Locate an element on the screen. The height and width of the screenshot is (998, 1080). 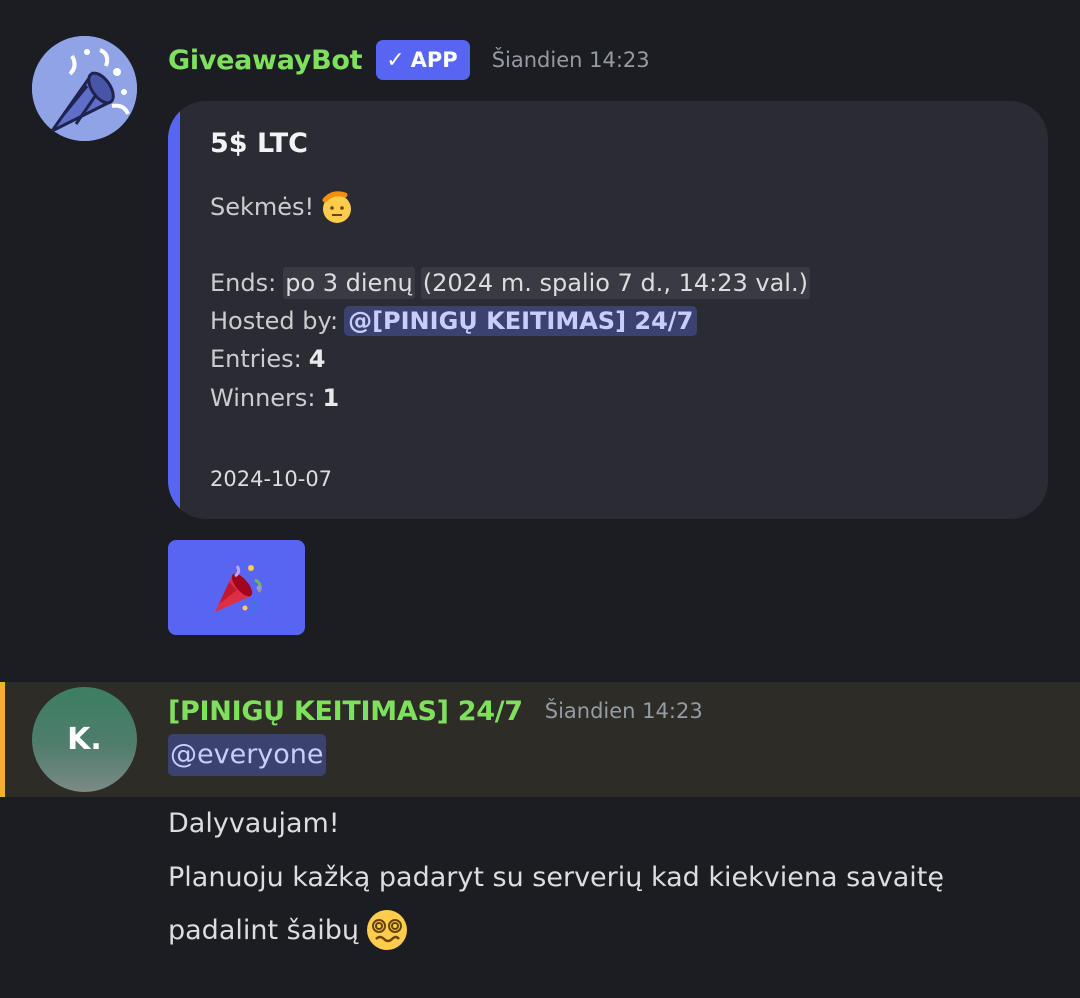
entries-label: Entries: is located at coordinates (256, 359).